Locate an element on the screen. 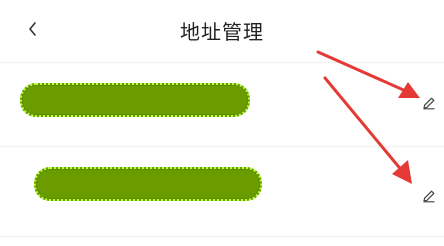  divider is located at coordinates (222, 236).